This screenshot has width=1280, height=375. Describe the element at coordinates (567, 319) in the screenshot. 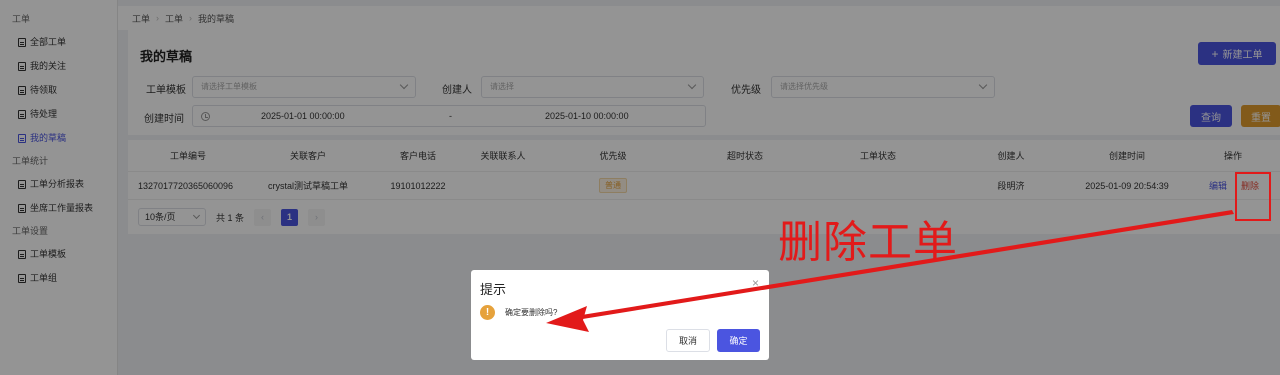

I see `annotation-arrow-head` at that location.